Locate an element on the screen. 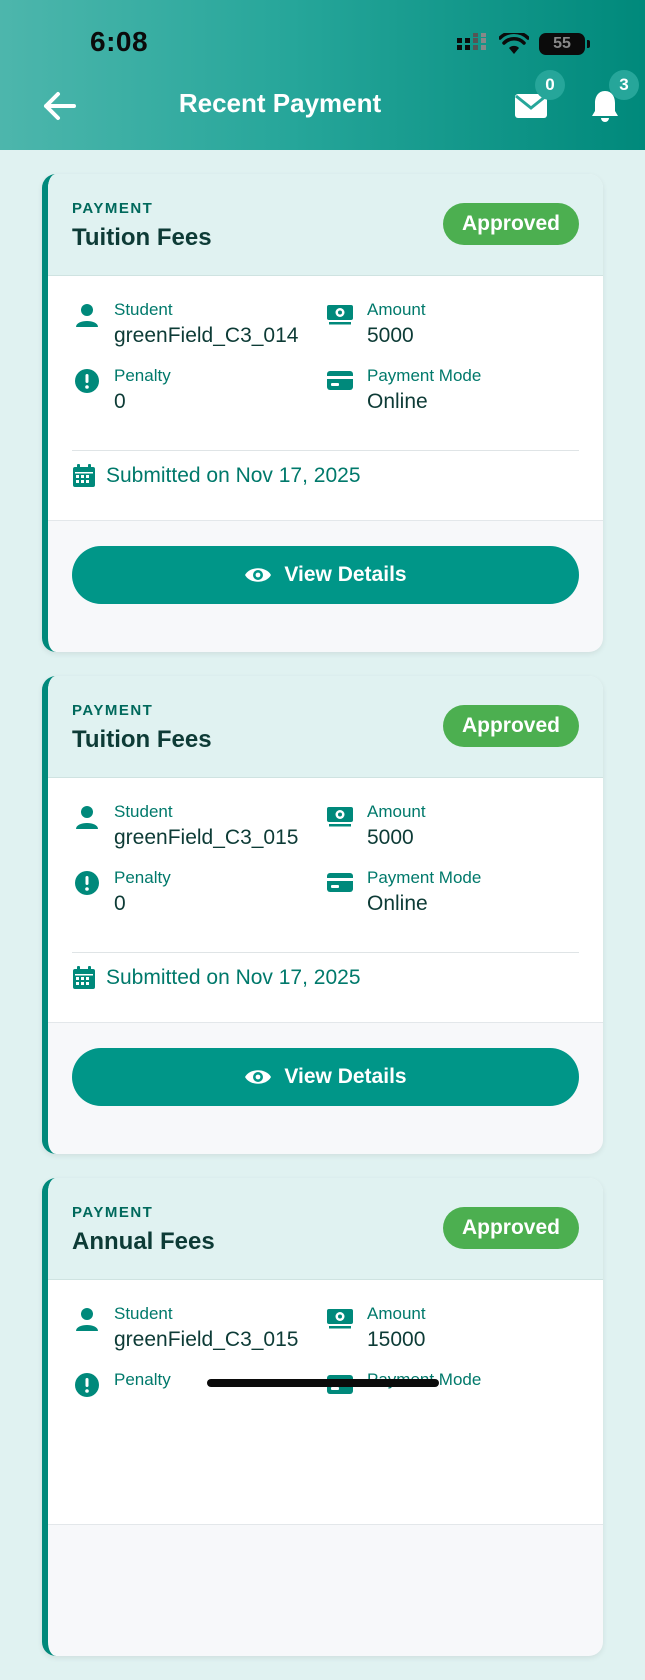 This screenshot has width=645, height=1680. penalty-field: Penalty is located at coordinates (121, 1386).